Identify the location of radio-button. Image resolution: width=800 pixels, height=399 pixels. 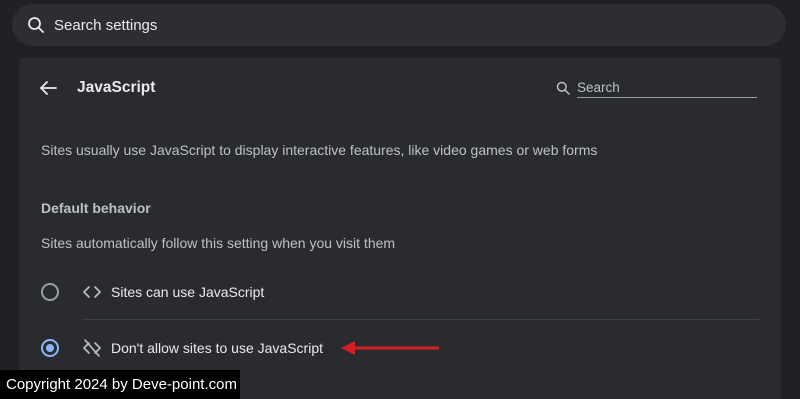
(50, 292).